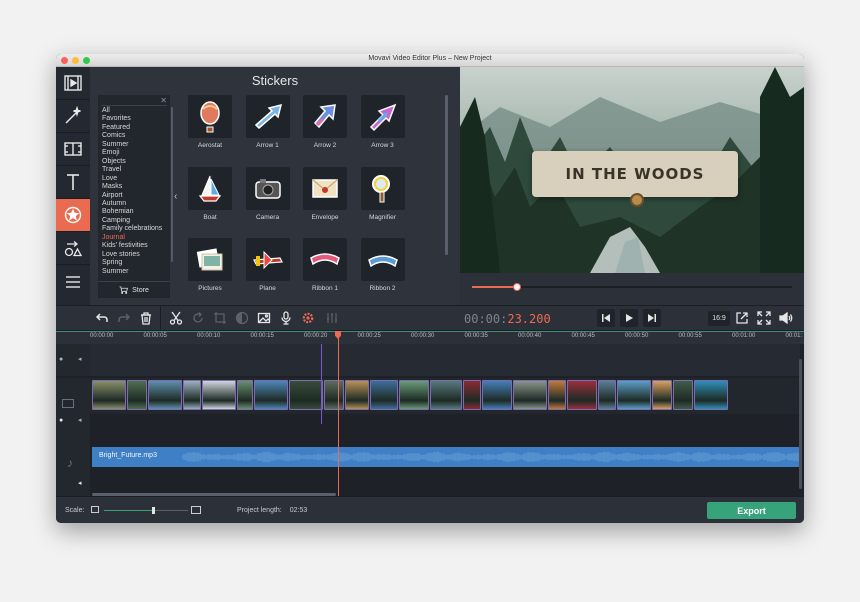 The width and height of the screenshot is (860, 602). What do you see at coordinates (61, 420) in the screenshot?
I see `eye-icon: ●` at bounding box center [61, 420].